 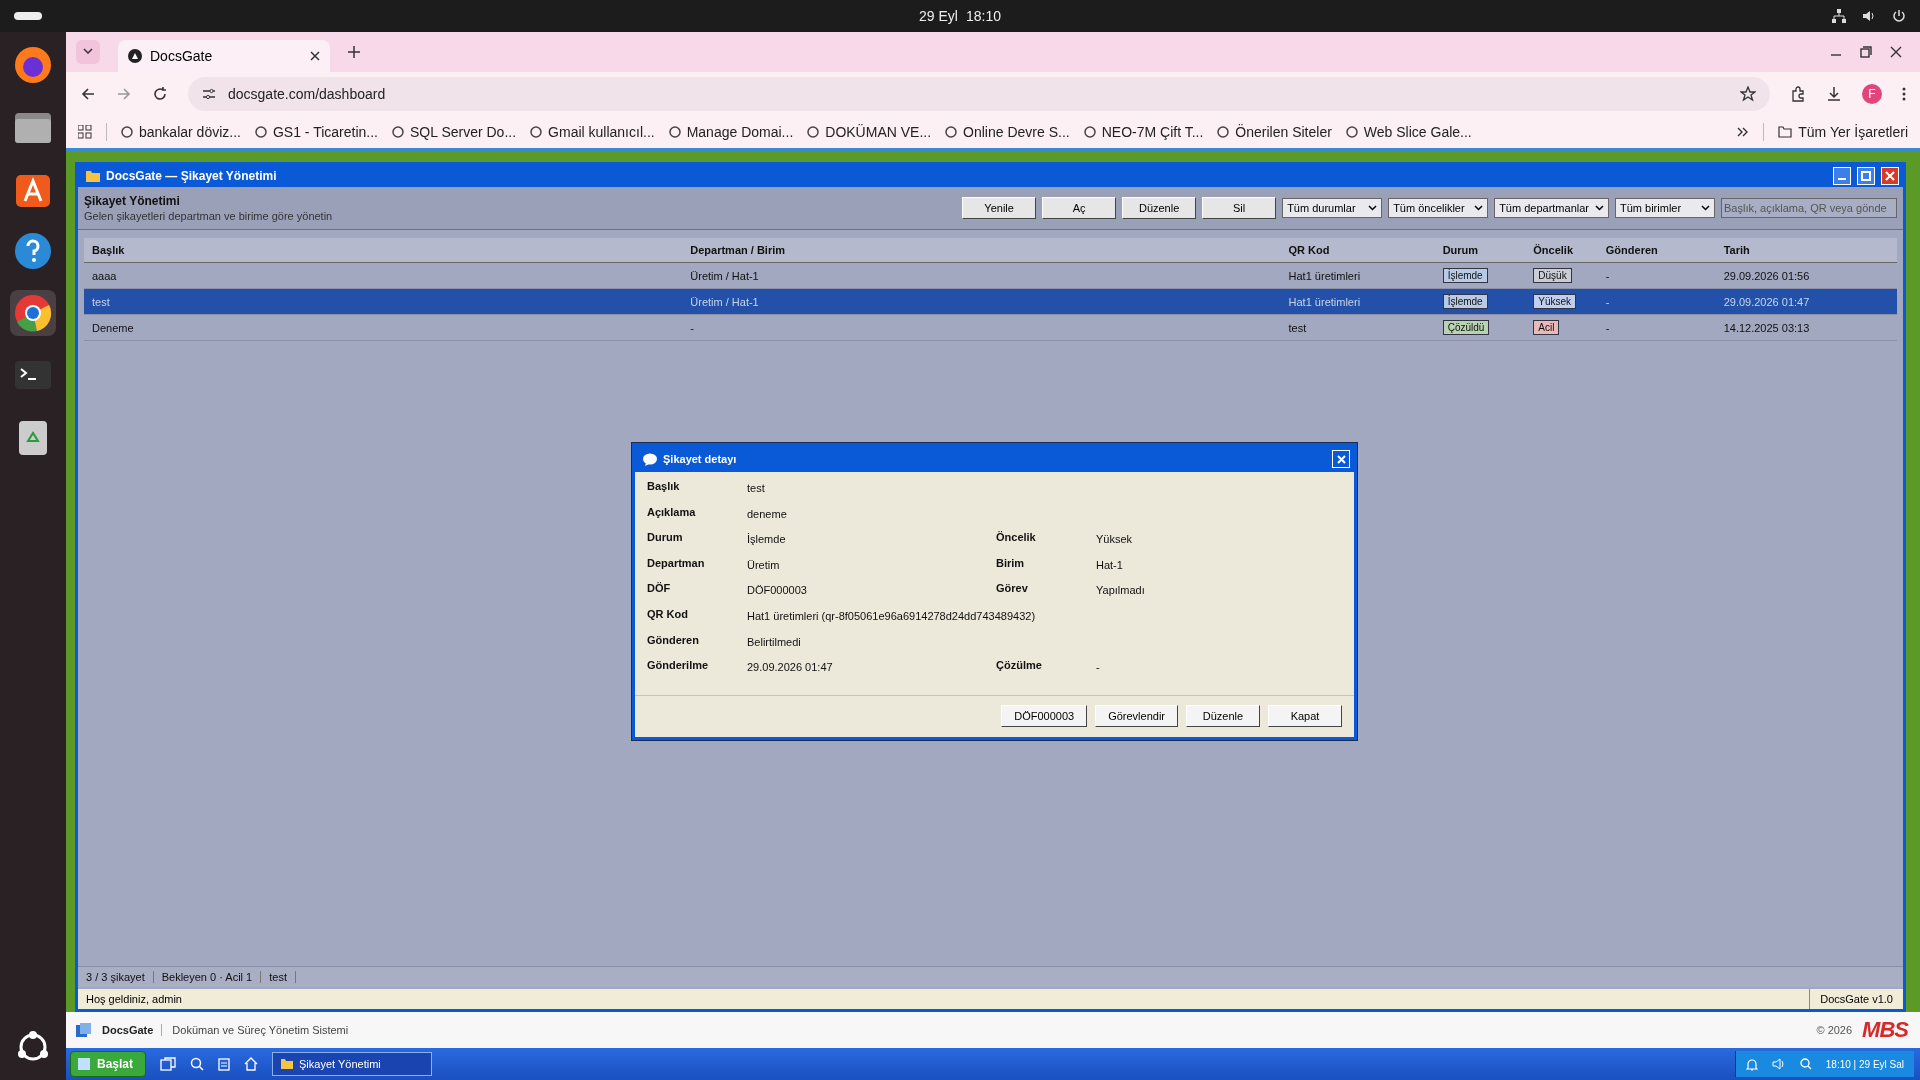 I want to click on dialog-button: DÖF000003, so click(x=1044, y=715).